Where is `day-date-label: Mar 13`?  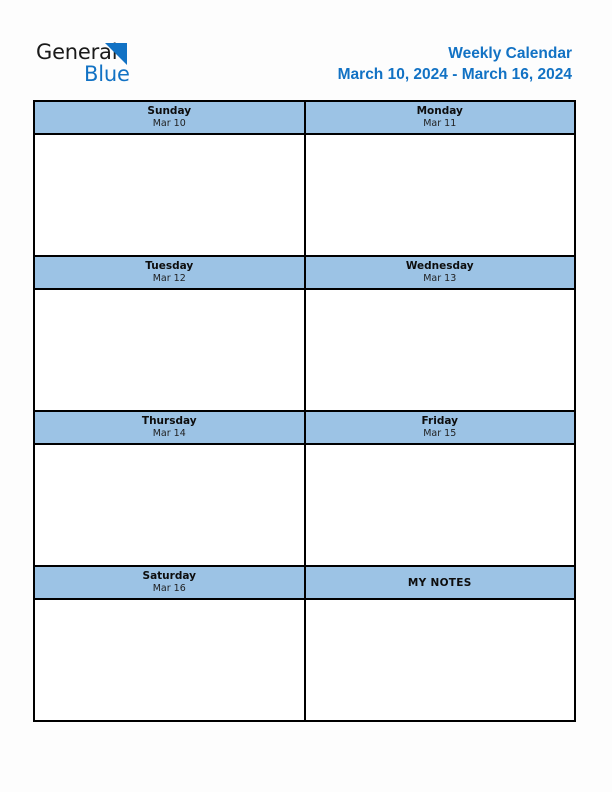 day-date-label: Mar 13 is located at coordinates (440, 279).